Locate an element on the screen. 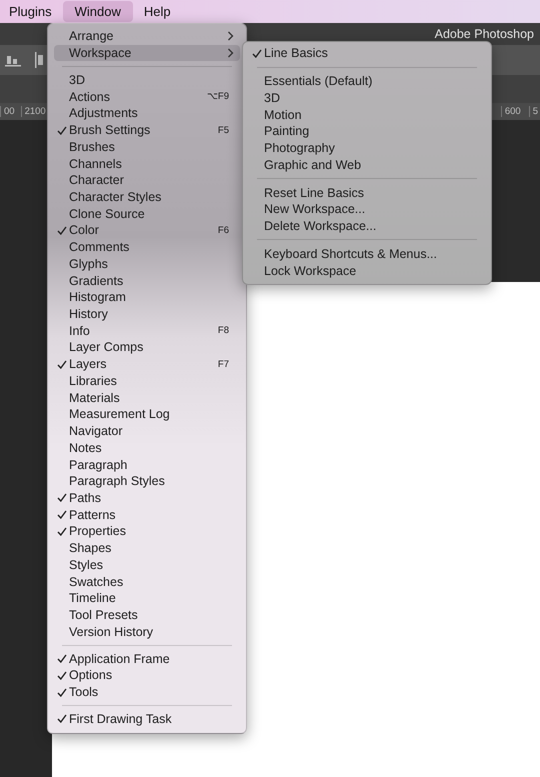 This screenshot has width=540, height=777. menu-item-label: Libraries is located at coordinates (93, 381).